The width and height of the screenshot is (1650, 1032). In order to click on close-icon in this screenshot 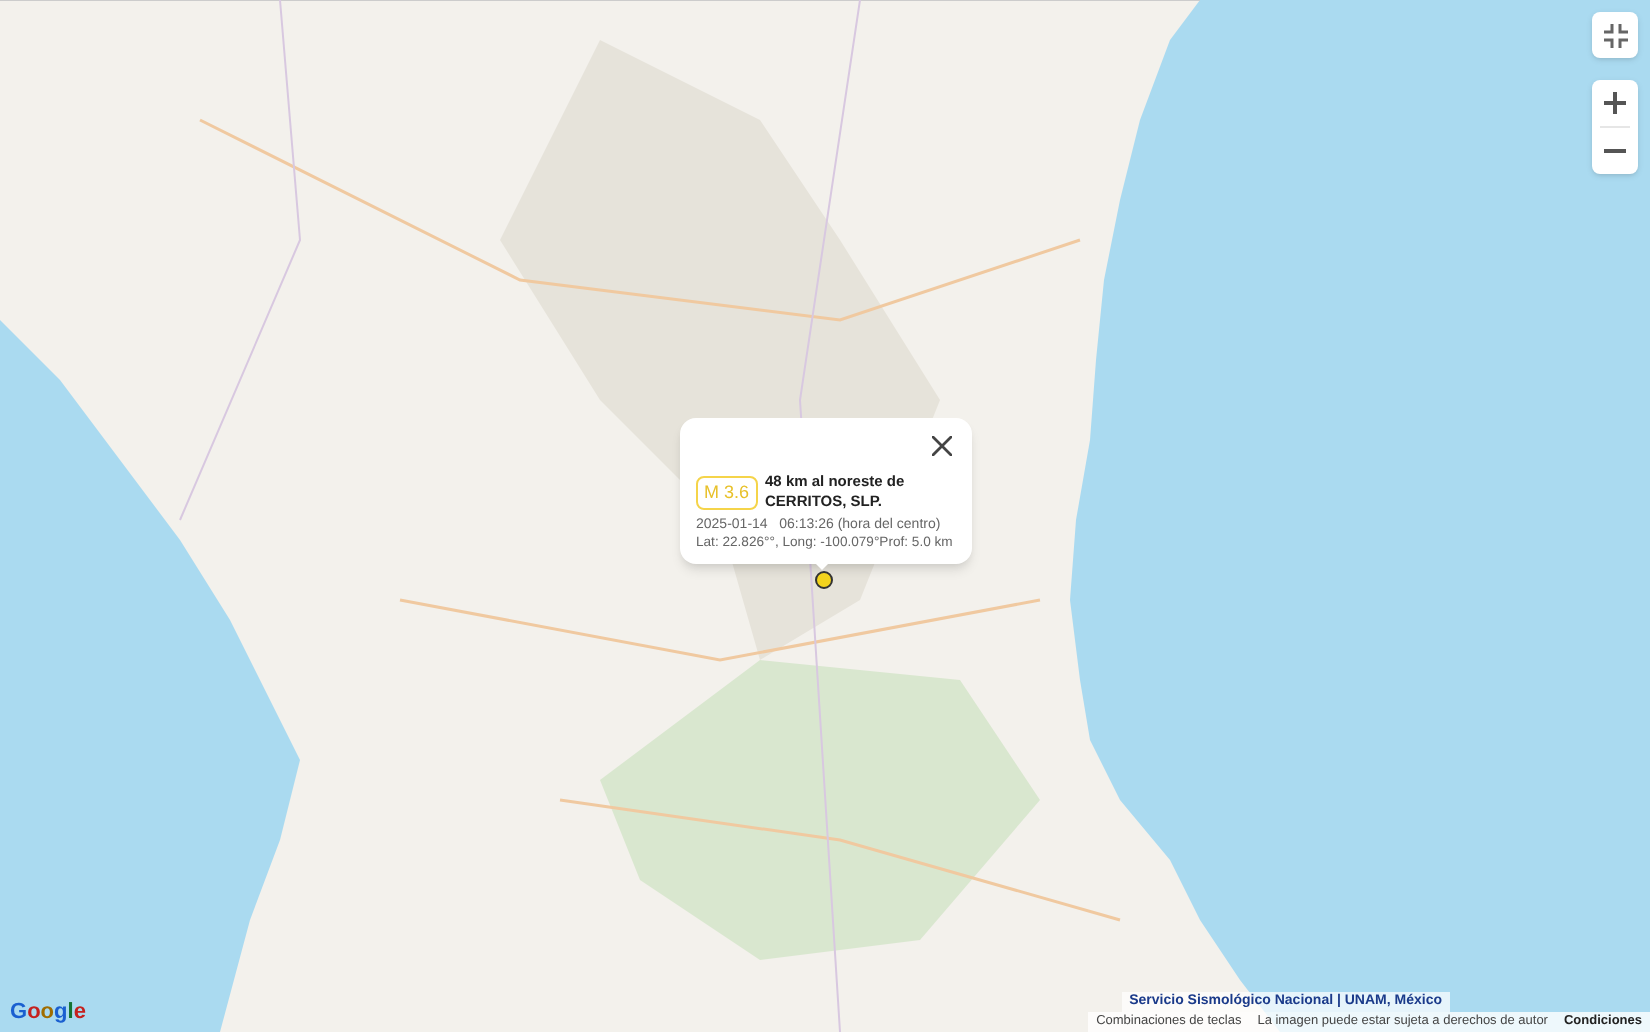, I will do `click(942, 446)`.